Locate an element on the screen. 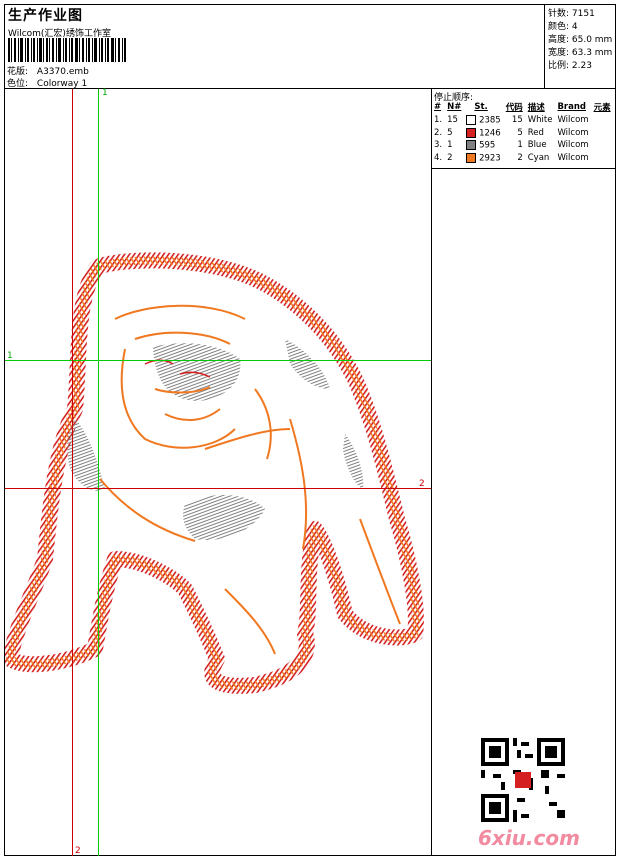 This screenshot has height=860, width=620. col-element: 元素 is located at coordinates (602, 108).